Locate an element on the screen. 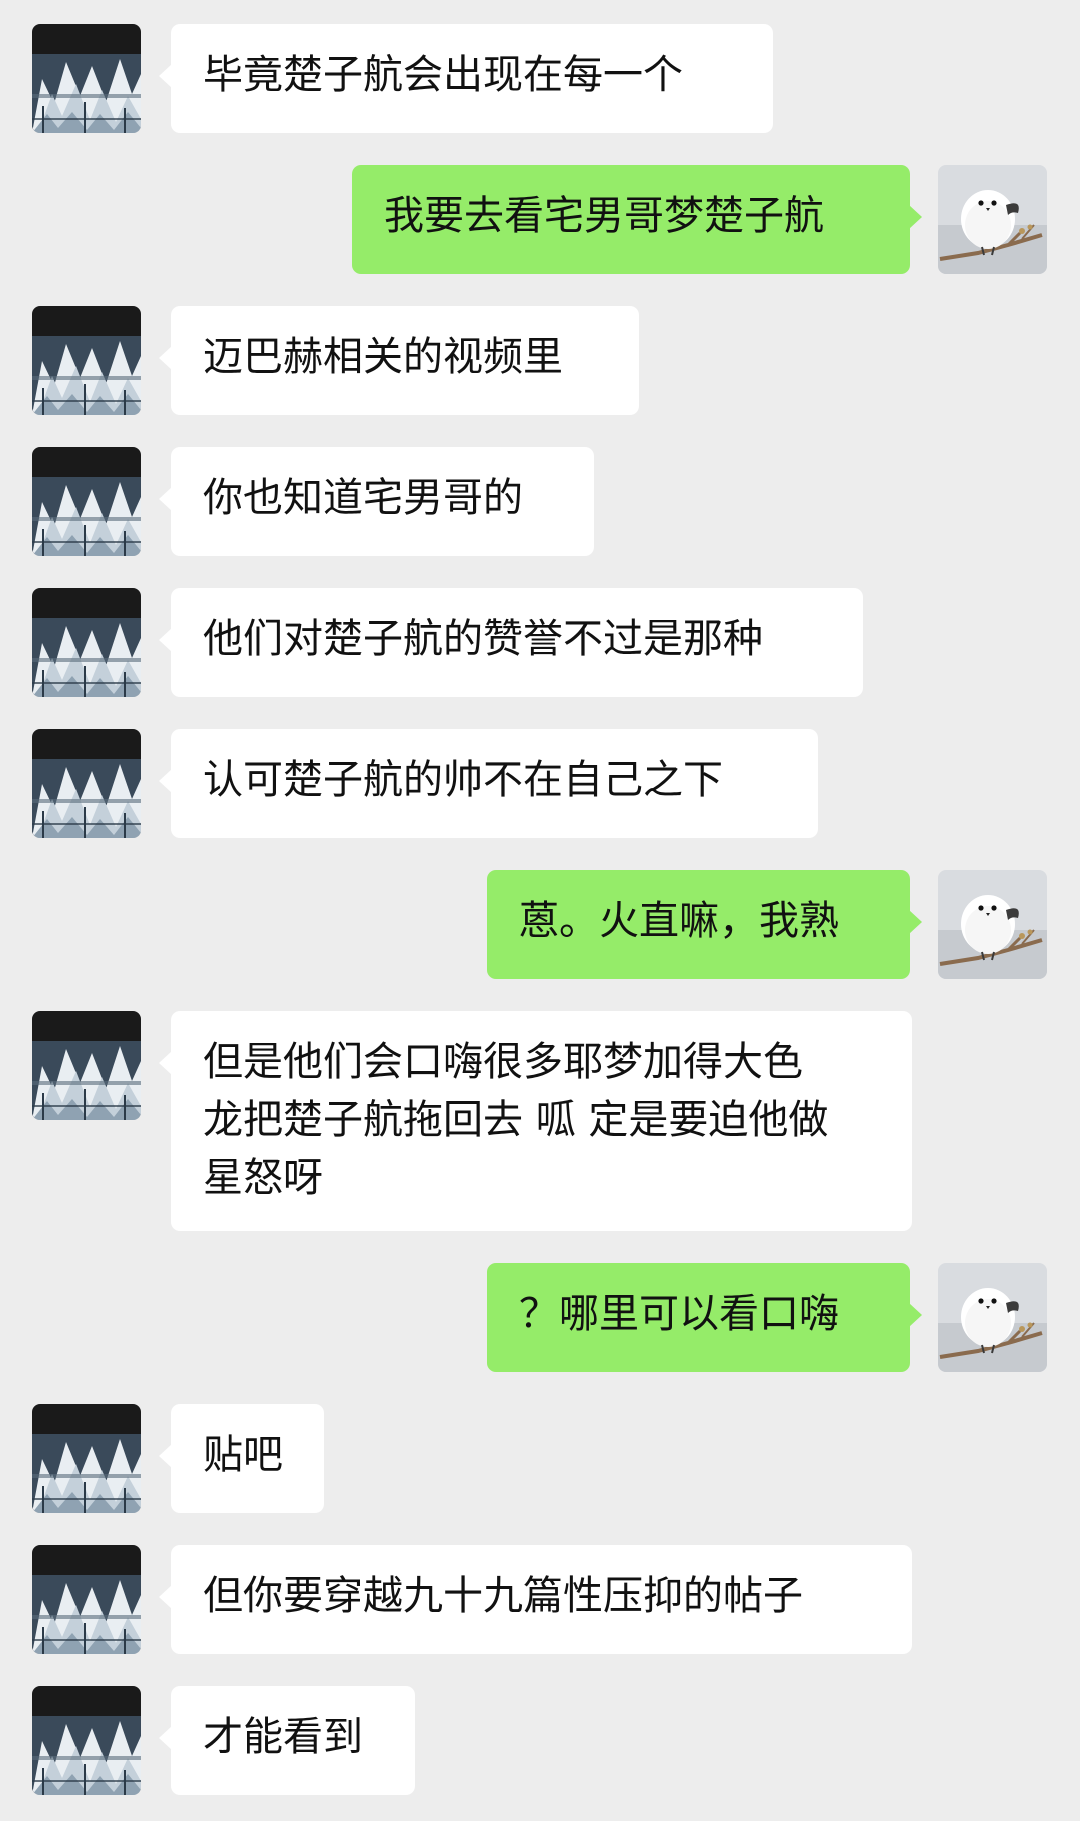  message-bubble: 他们对楚子航的赞誉不过是那种 is located at coordinates (511, 642).